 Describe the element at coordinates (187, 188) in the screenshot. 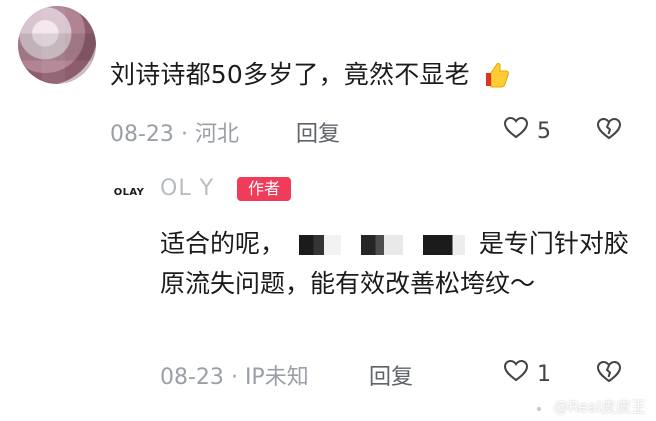

I see `brand-name: OL Y` at that location.